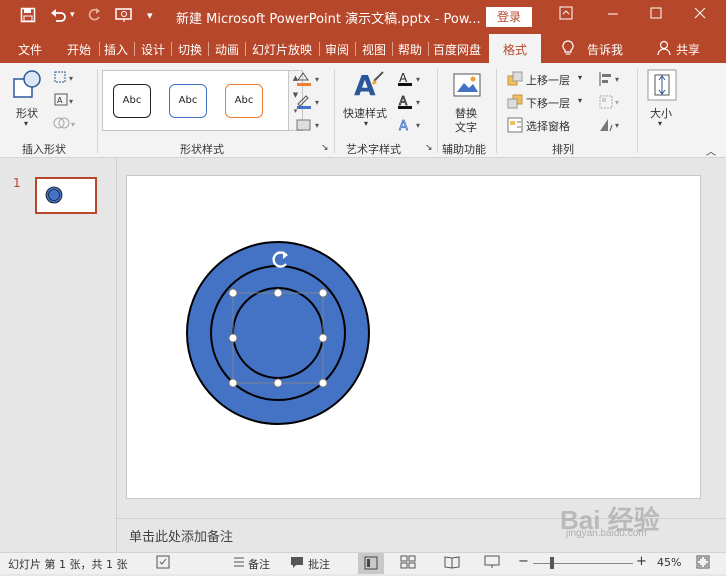  I want to click on size-icon, so click(662, 86).